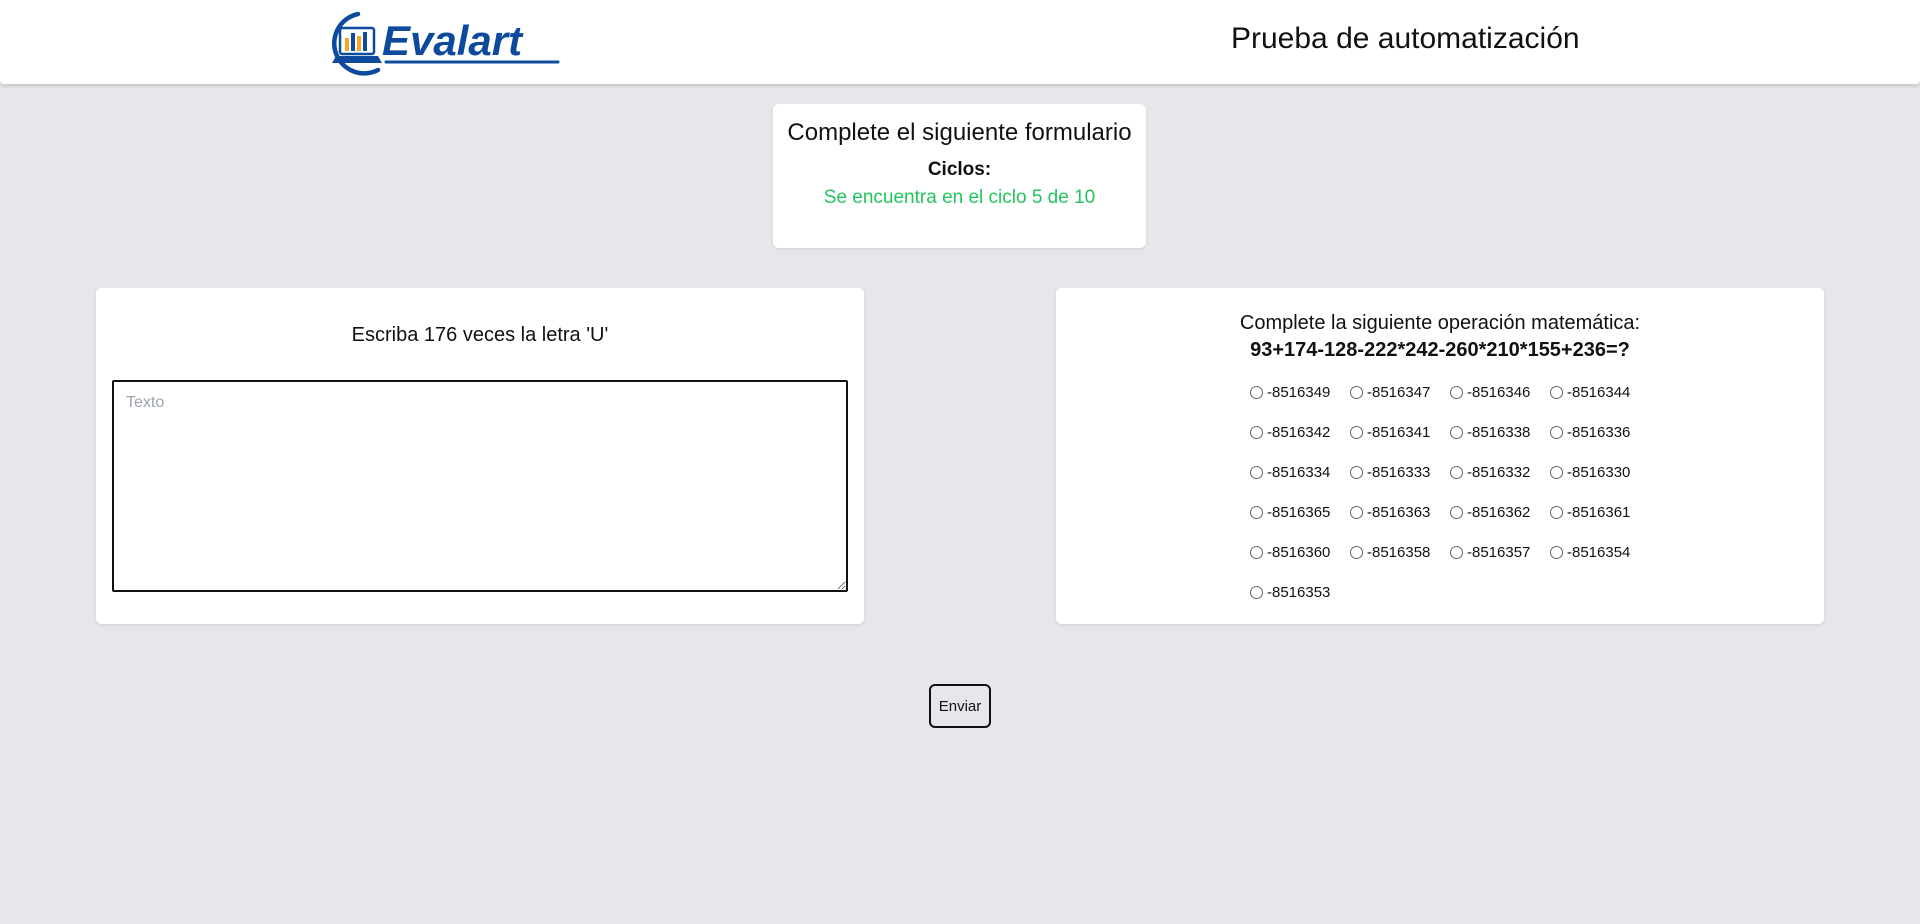 This screenshot has height=924, width=1920. I want to click on answer-option: -8516363, so click(1398, 512).